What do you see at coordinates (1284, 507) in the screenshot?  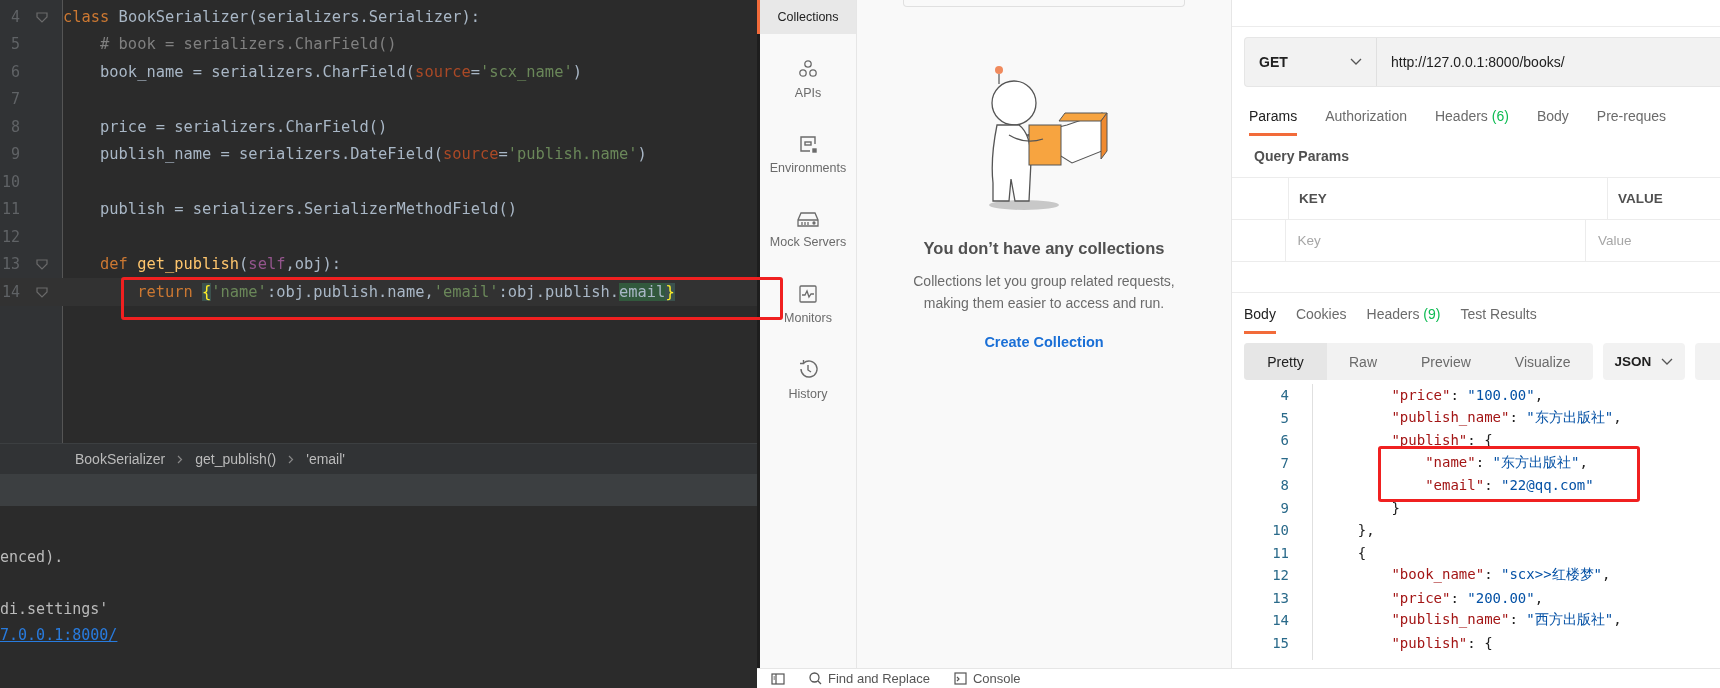 I see `line-number: 9` at bounding box center [1284, 507].